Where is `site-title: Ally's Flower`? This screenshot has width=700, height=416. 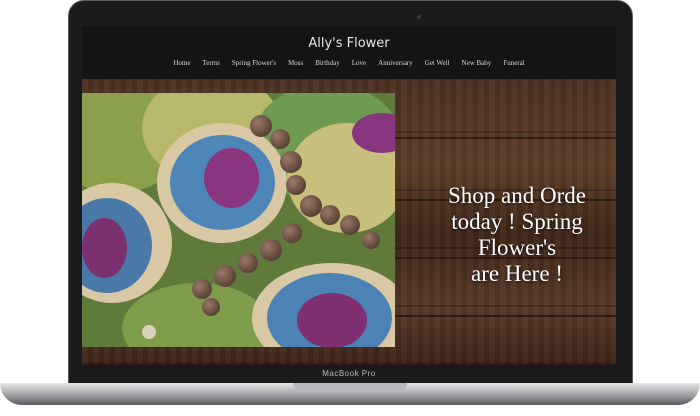
site-title: Ally's Flower is located at coordinates (349, 43).